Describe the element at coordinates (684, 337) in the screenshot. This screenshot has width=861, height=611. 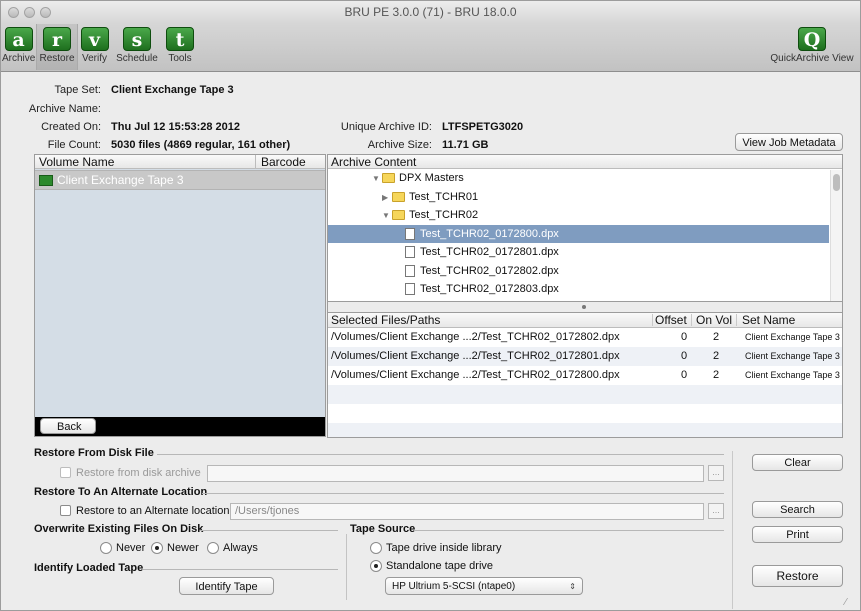
I see `row-offset: 0` at that location.